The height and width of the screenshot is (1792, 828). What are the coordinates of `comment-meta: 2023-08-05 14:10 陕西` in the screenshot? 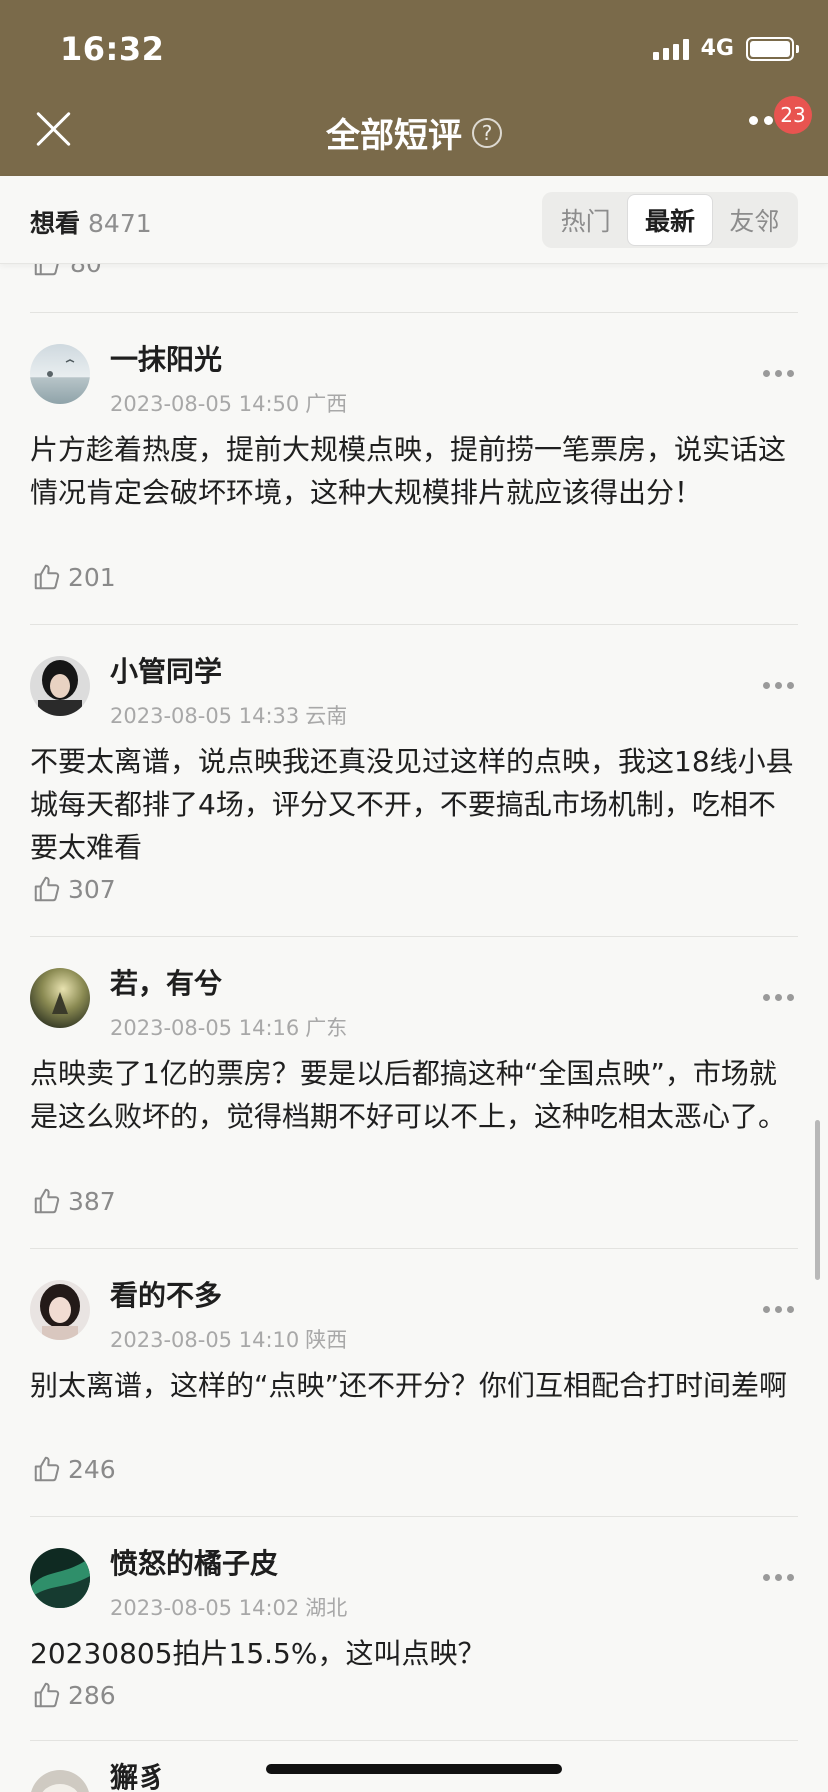 It's located at (228, 1339).